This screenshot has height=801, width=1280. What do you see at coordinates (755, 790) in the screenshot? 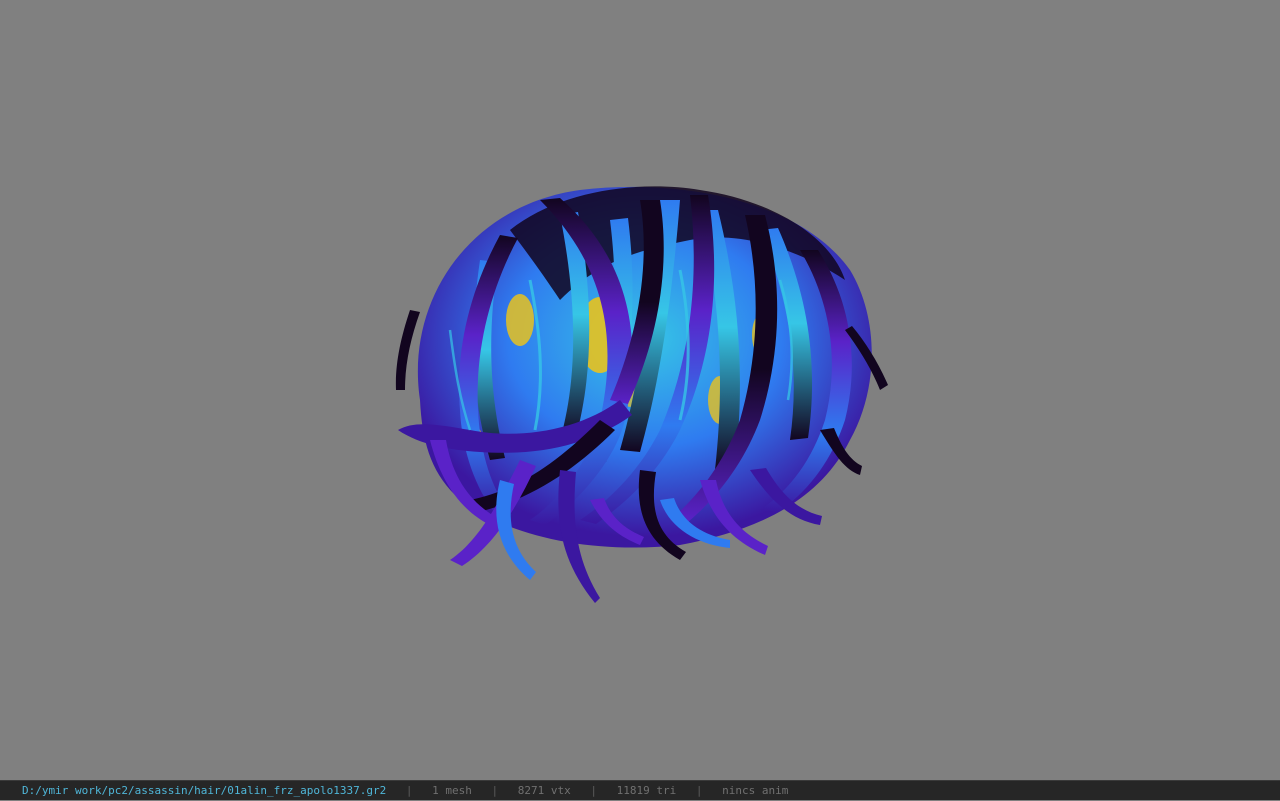
I see `status-anim-state: nincs anim` at bounding box center [755, 790].